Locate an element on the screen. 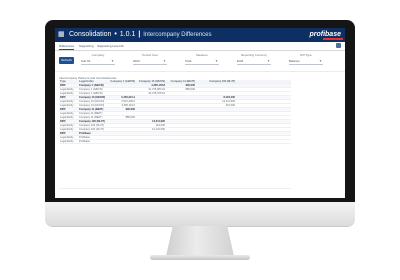 The height and width of the screenshot is (280, 400). diff-type-select: Balance ▼ is located at coordinates (306, 61).